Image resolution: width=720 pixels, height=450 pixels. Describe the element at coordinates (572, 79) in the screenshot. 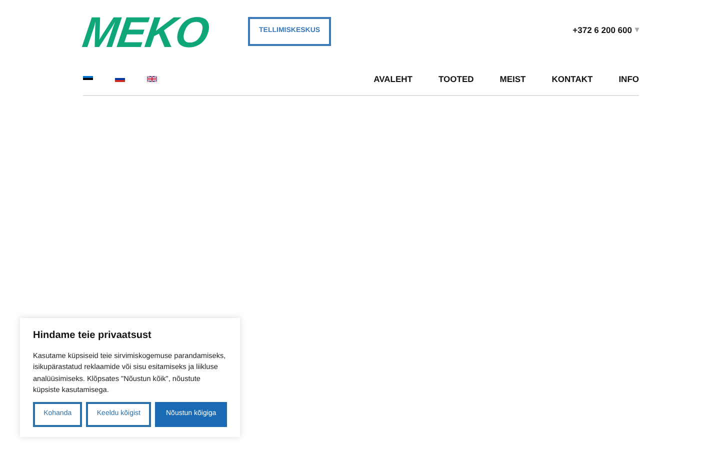

I see `nav-link: KONTAKT` at that location.